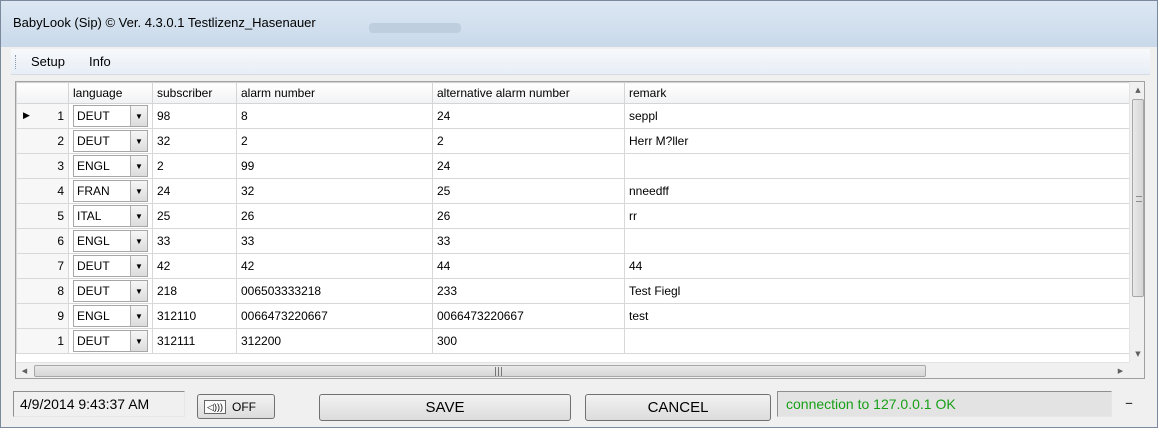  I want to click on row-header: 7, so click(42, 266).